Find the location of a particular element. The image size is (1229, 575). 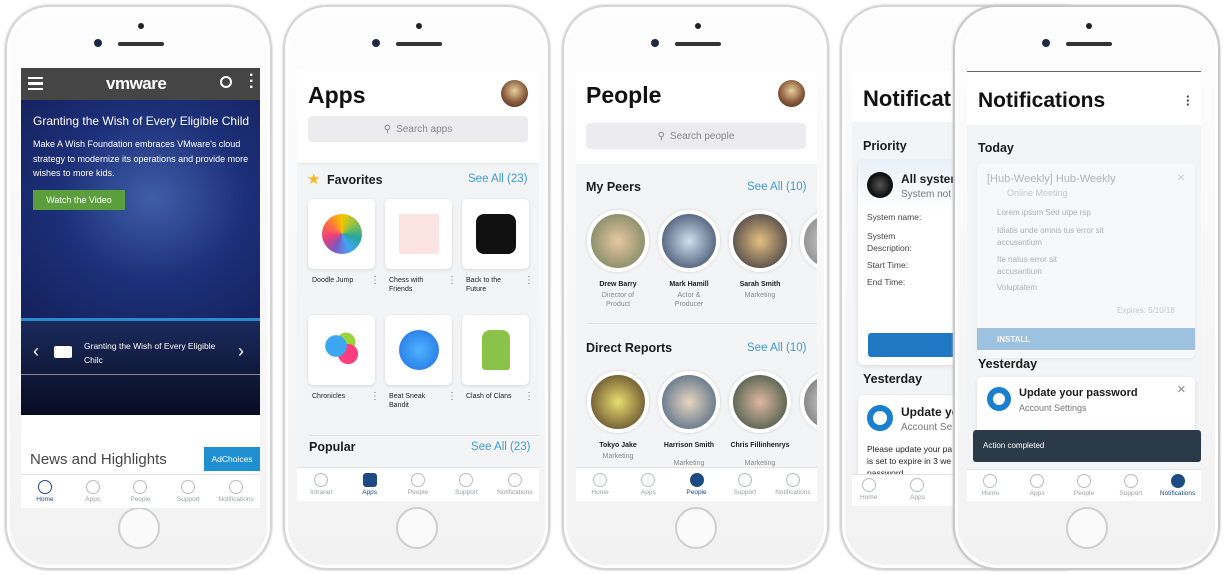

search-input: ⚲ Search people is located at coordinates (696, 136).